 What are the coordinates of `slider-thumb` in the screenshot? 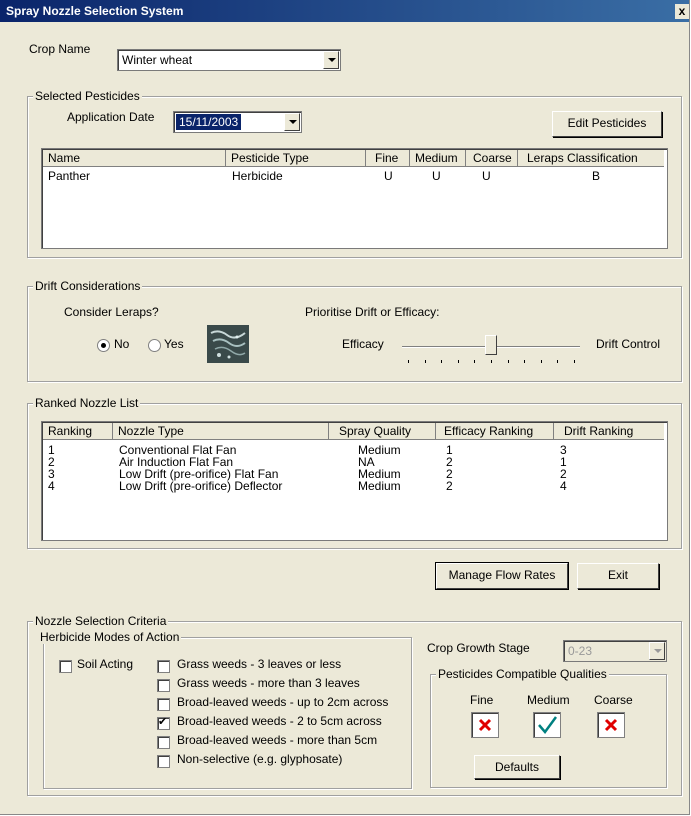 It's located at (491, 345).